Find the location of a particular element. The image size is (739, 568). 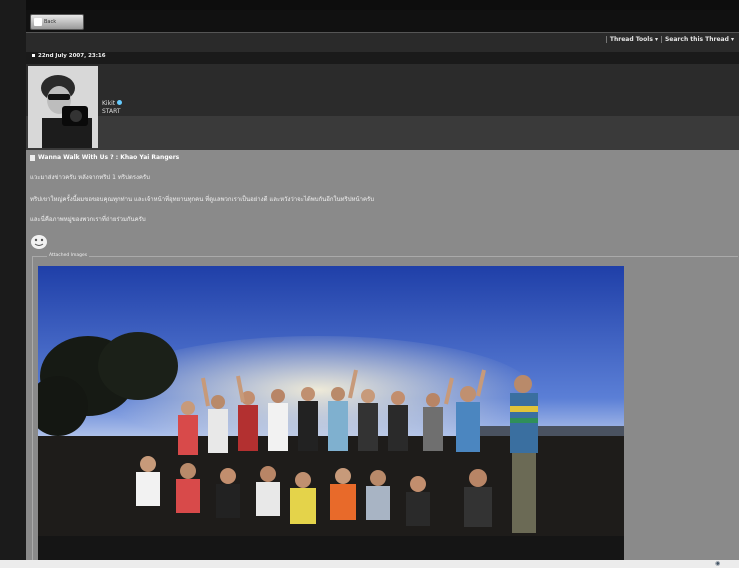

smiley-icon is located at coordinates (39, 242).